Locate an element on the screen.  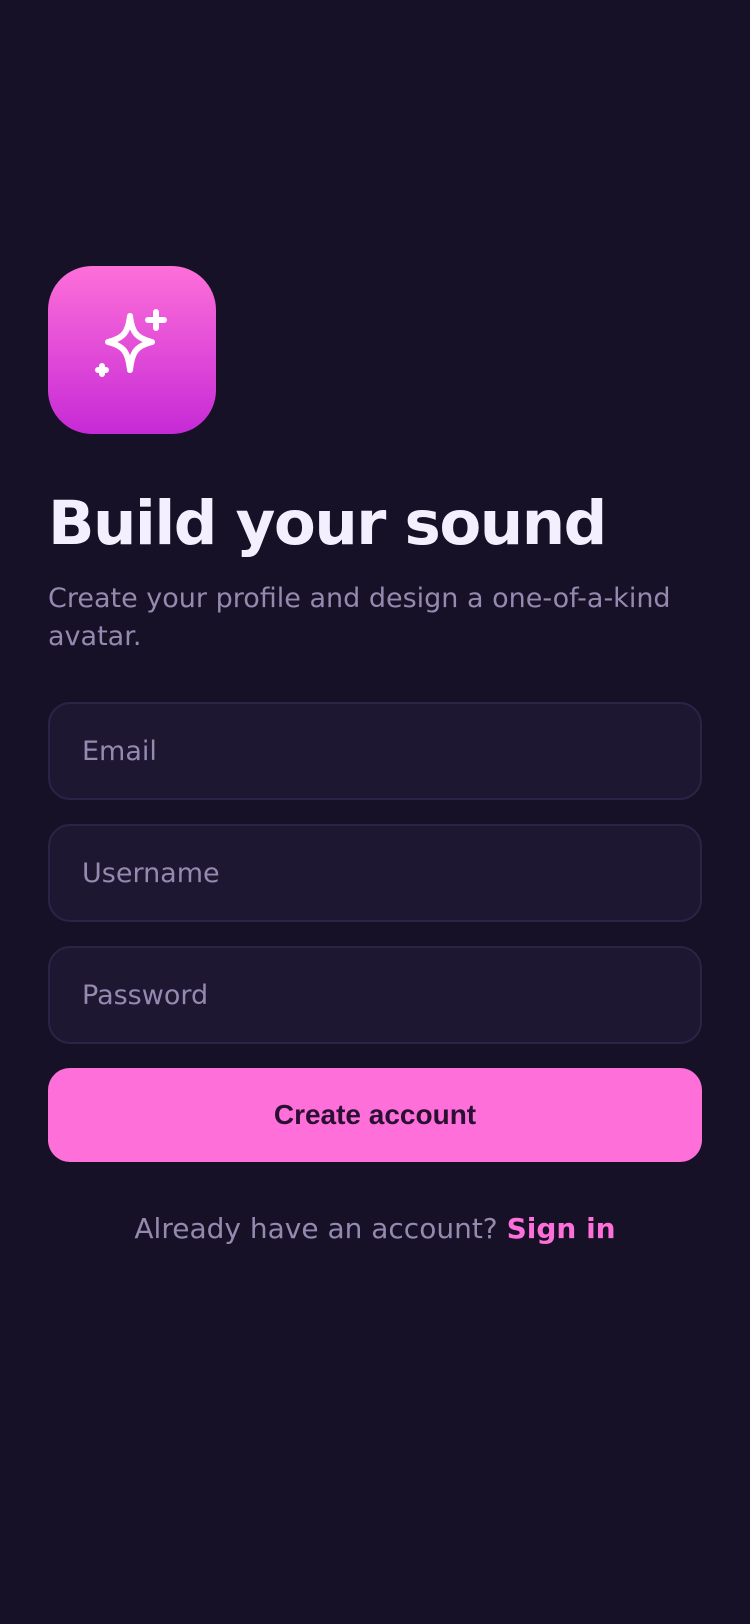
app-logo is located at coordinates (132, 350).